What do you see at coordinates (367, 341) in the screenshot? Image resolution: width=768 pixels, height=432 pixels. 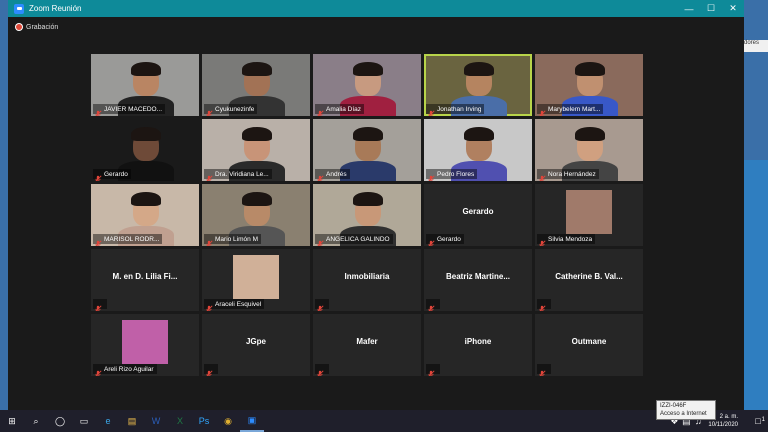 I see `participant-display-name: Mafer` at bounding box center [367, 341].